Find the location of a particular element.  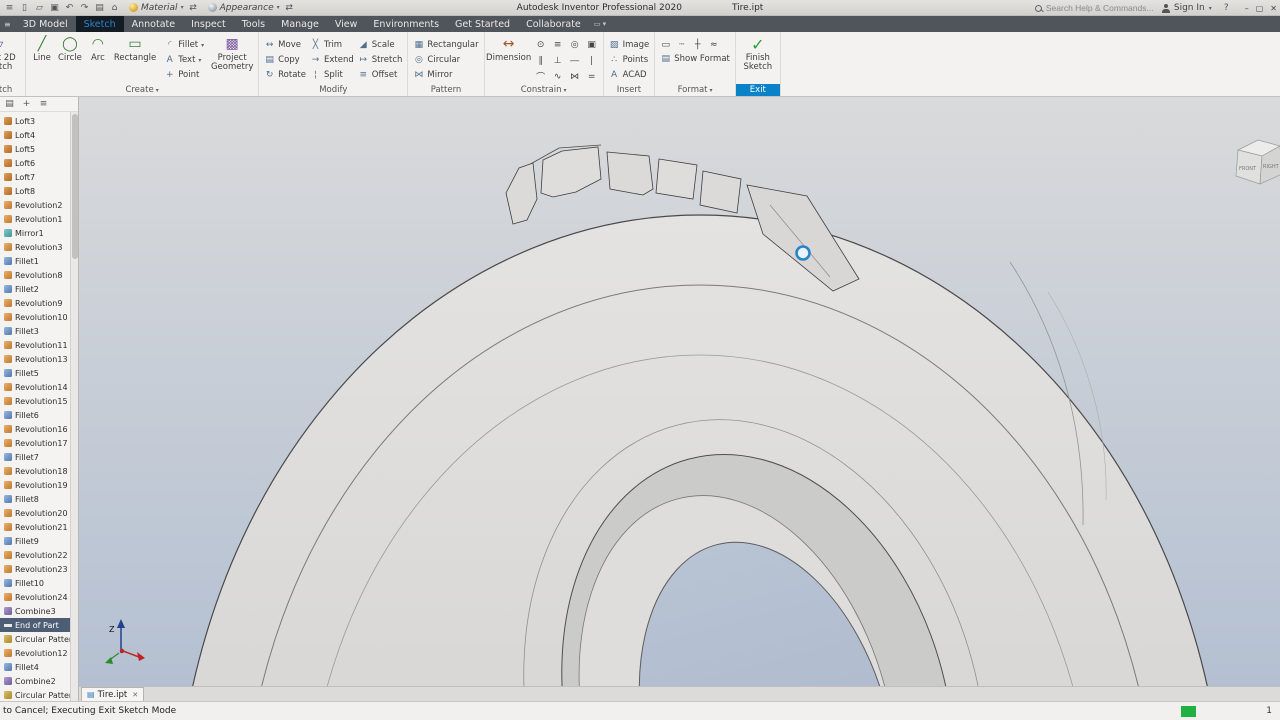

format-driven-dimension-button: ≈ is located at coordinates (713, 44).